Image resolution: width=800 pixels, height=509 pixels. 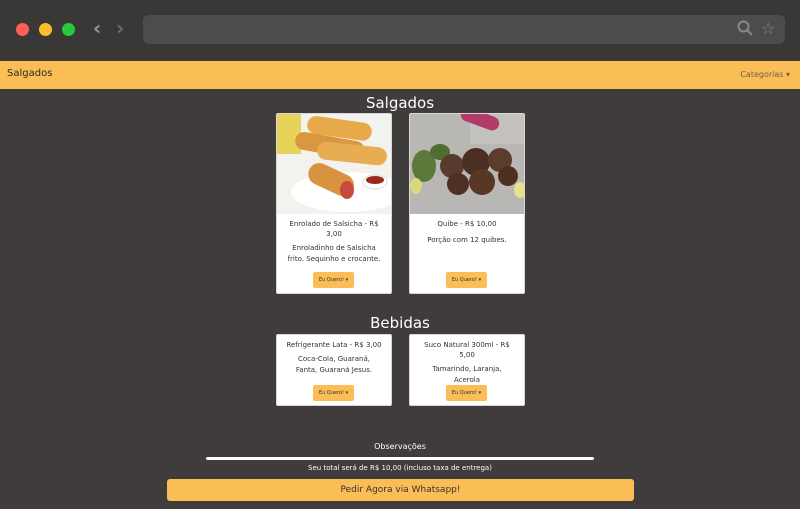 What do you see at coordinates (334, 345) in the screenshot?
I see `product-title: Refrigerante Lata - R$ 3,00` at bounding box center [334, 345].